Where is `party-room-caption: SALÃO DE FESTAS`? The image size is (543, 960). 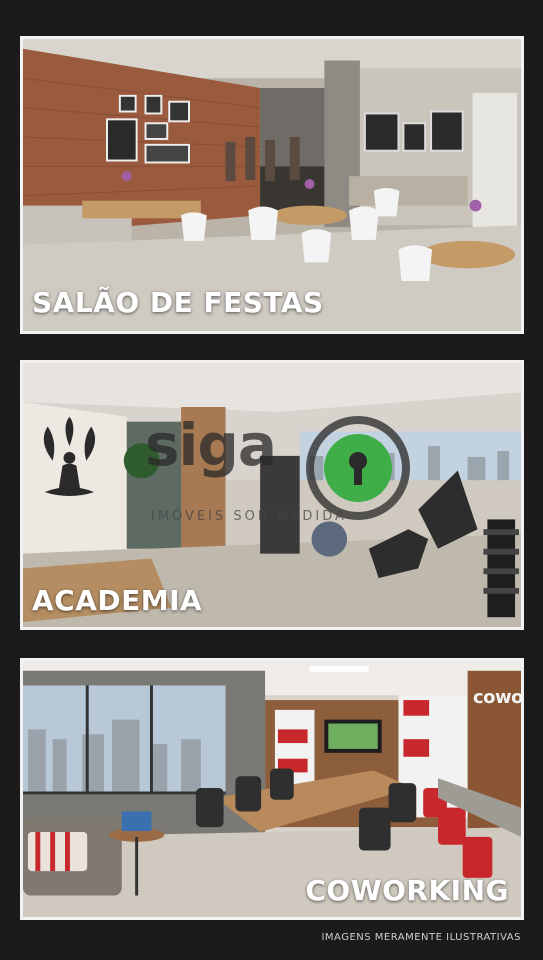 party-room-caption: SALÃO DE FESTAS is located at coordinates (178, 302).